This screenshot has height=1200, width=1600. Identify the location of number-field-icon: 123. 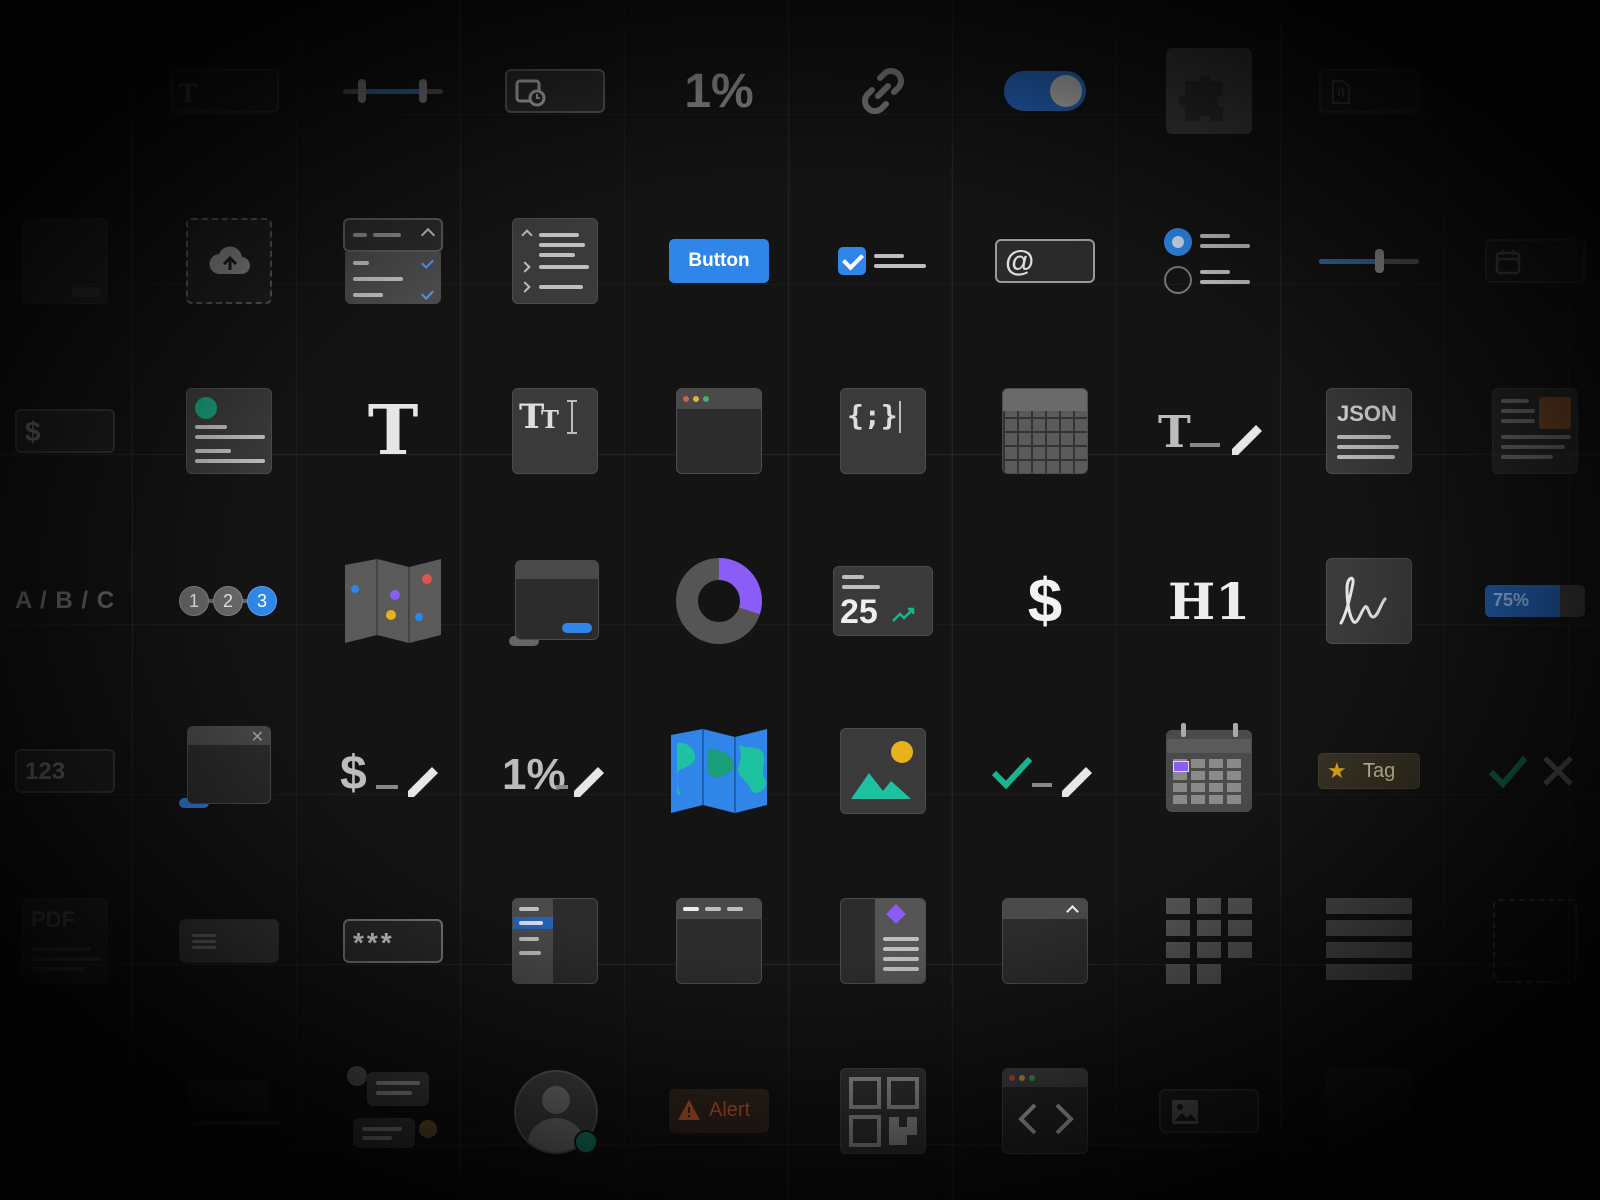
(65, 771).